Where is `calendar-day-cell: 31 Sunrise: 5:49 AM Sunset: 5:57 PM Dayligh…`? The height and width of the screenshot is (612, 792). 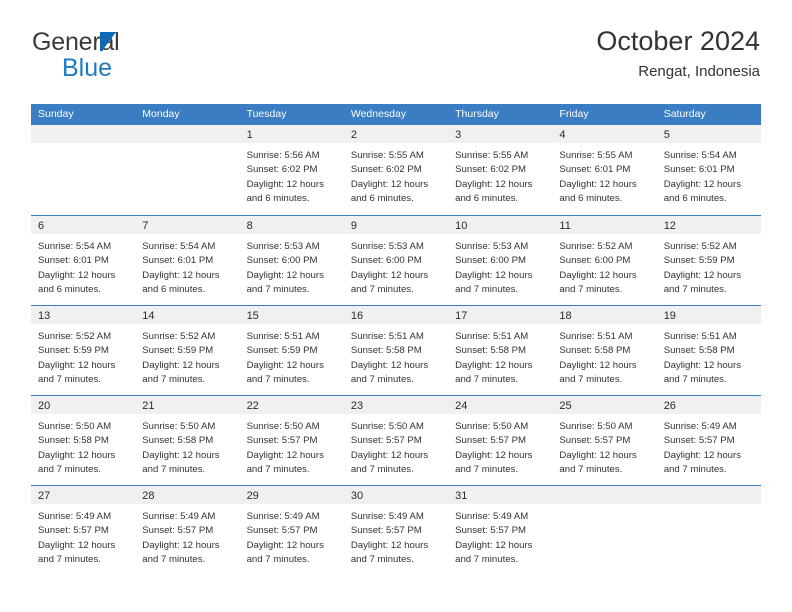
calendar-day-cell: 31 Sunrise: 5:49 AM Sunset: 5:57 PM Dayligh… is located at coordinates (500, 530).